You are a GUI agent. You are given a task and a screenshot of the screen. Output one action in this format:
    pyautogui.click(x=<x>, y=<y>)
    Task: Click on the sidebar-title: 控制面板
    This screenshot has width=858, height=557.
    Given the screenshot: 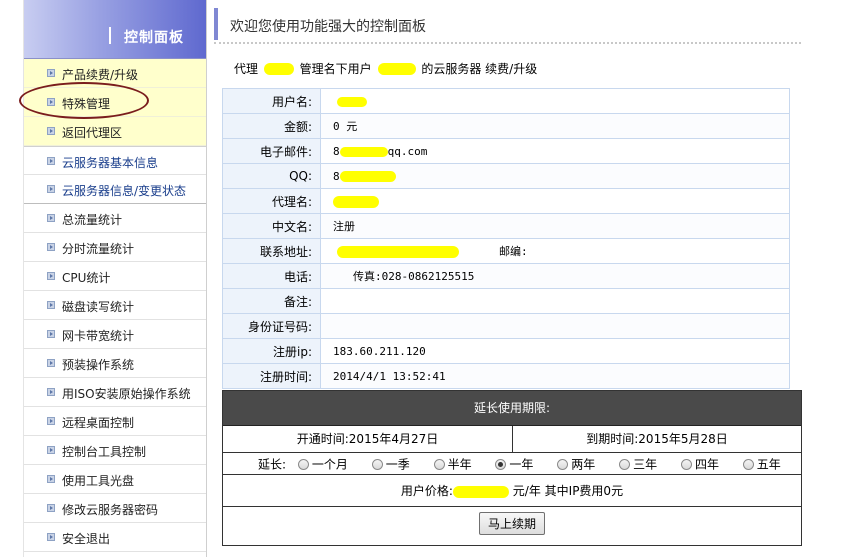 What is the action you would take?
    pyautogui.click(x=154, y=38)
    